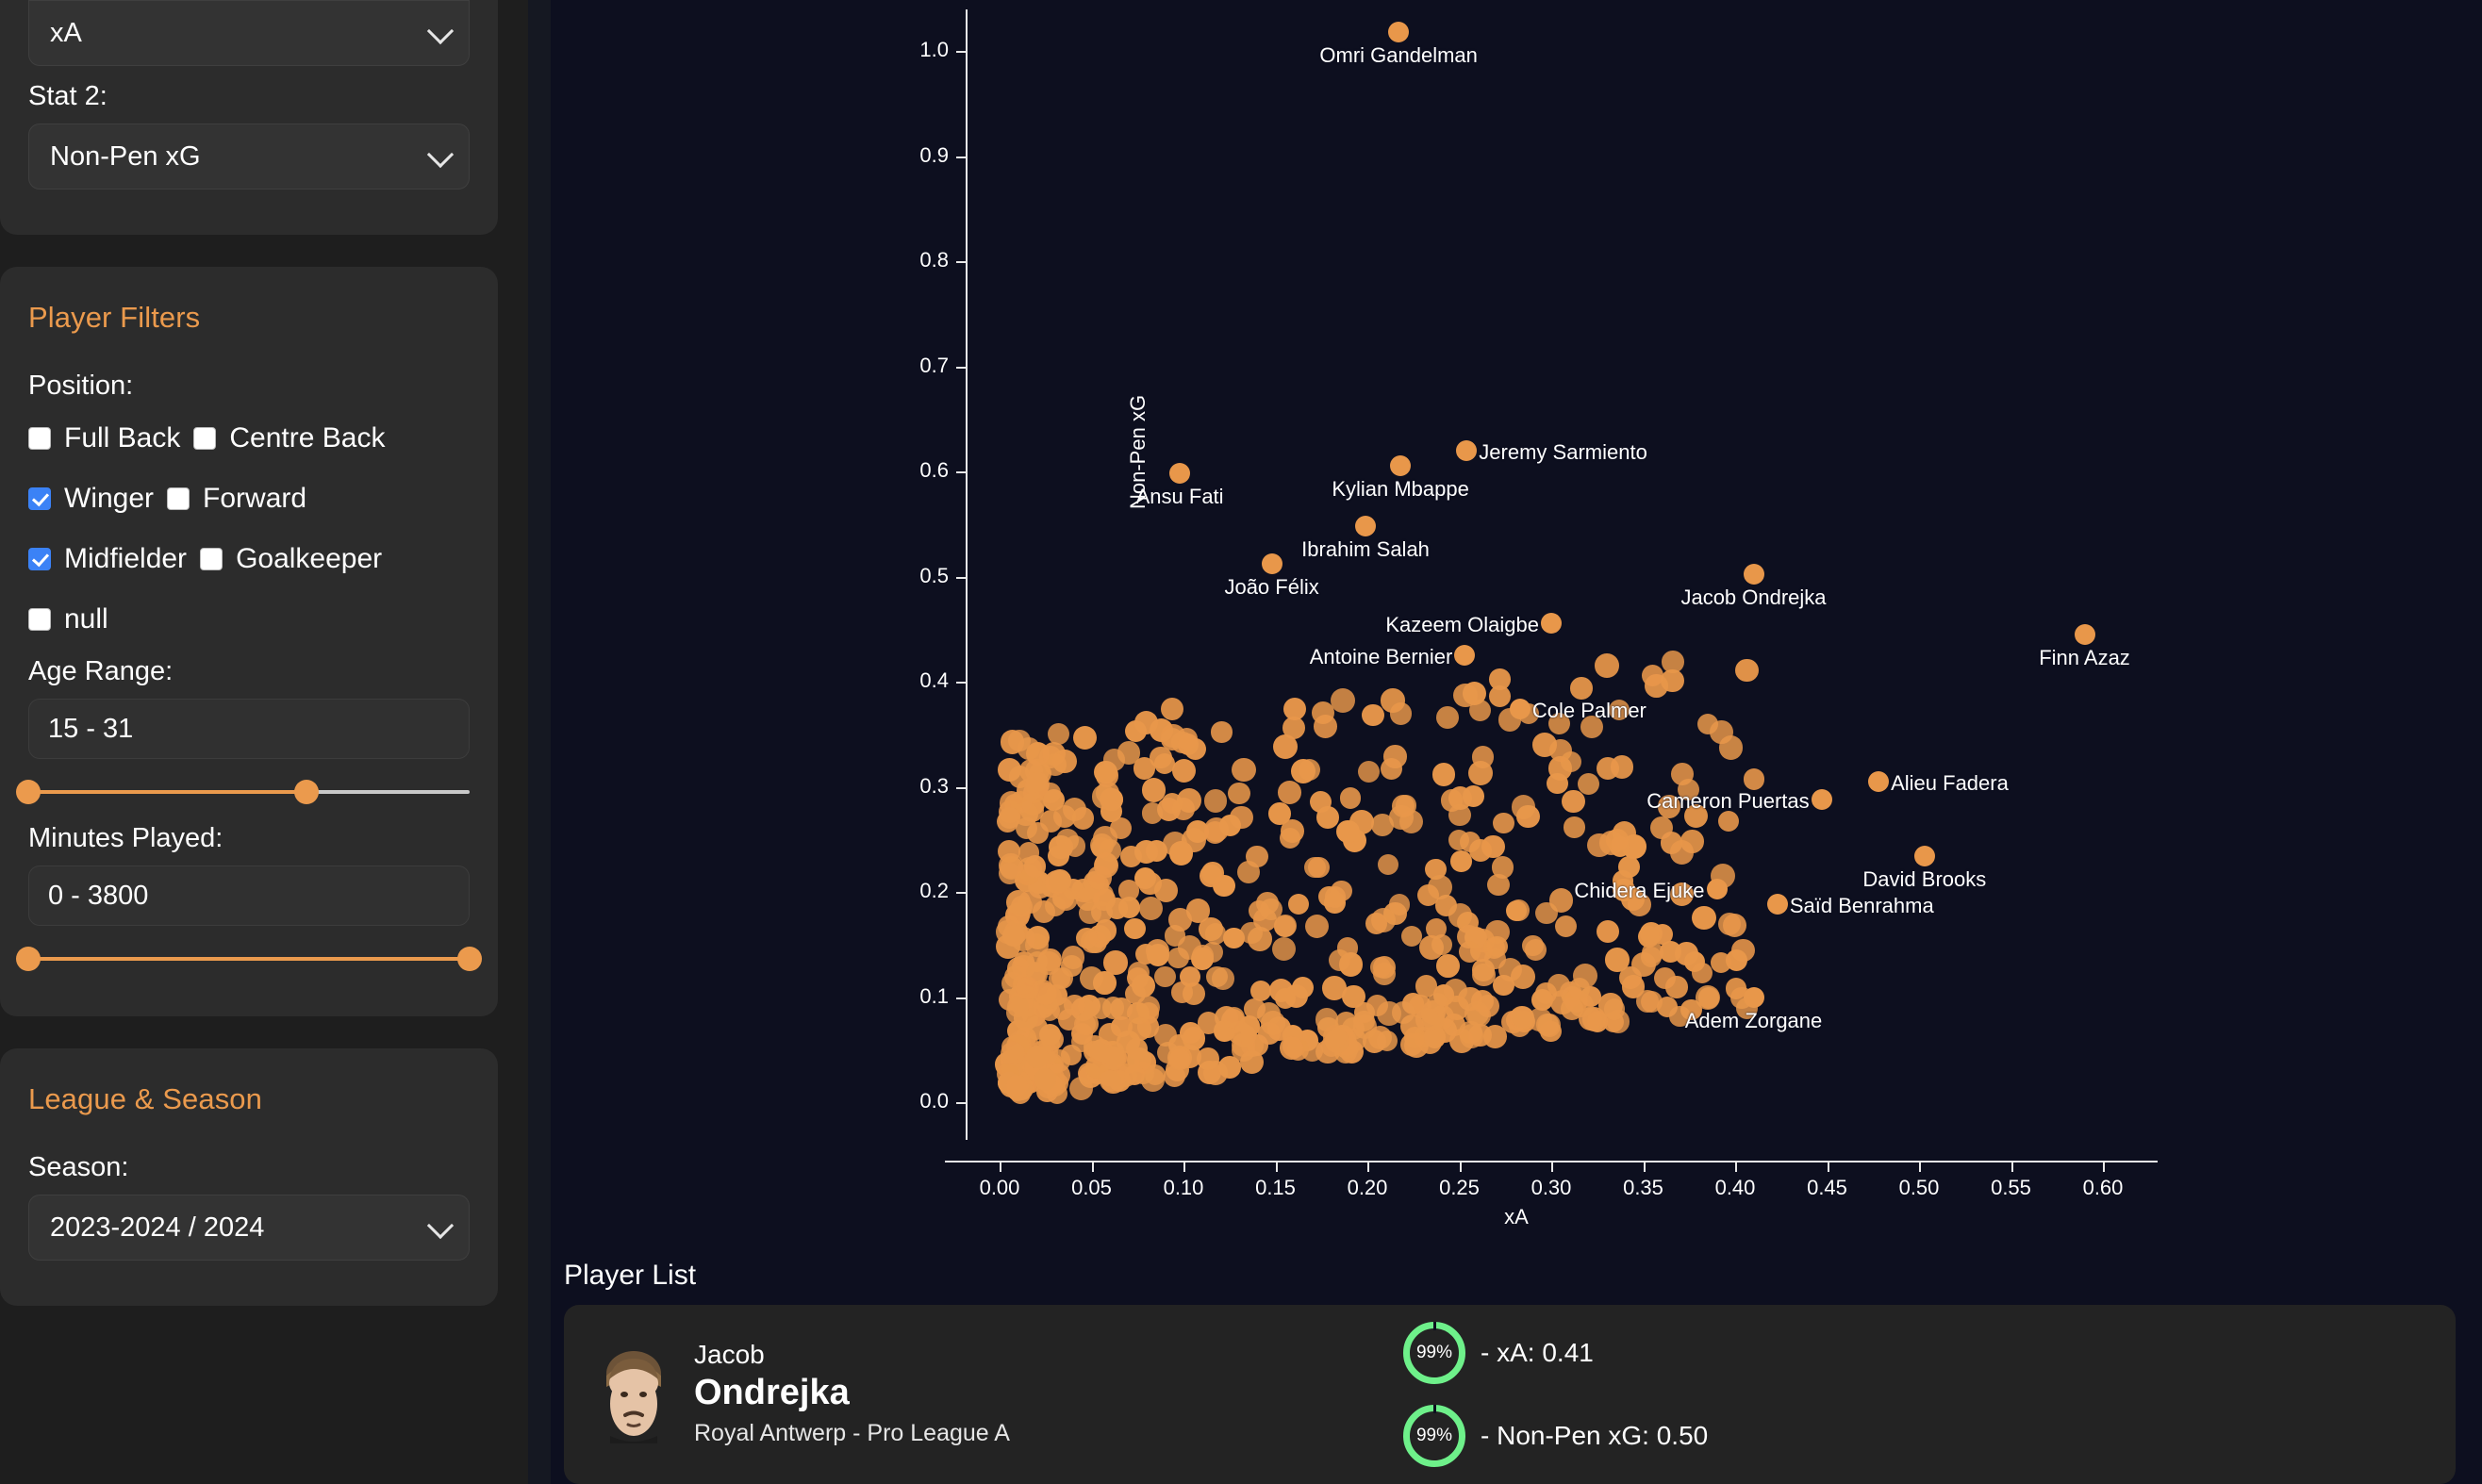  Describe the element at coordinates (107, 559) in the screenshot. I see `checkbox-midfielder: Midfielder` at that location.